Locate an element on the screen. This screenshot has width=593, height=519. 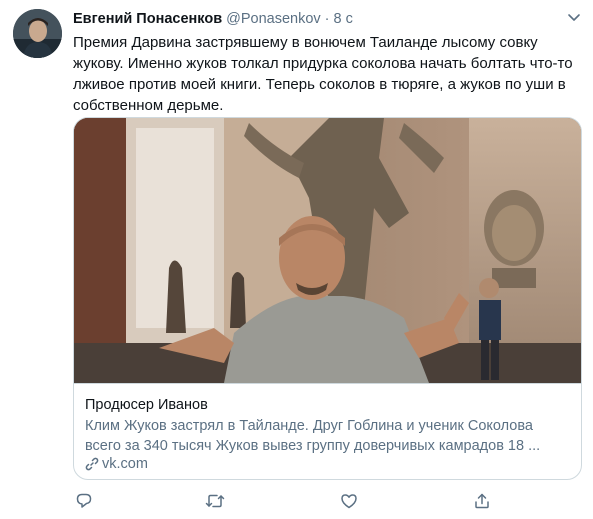
reply-icon is located at coordinates (84, 501).